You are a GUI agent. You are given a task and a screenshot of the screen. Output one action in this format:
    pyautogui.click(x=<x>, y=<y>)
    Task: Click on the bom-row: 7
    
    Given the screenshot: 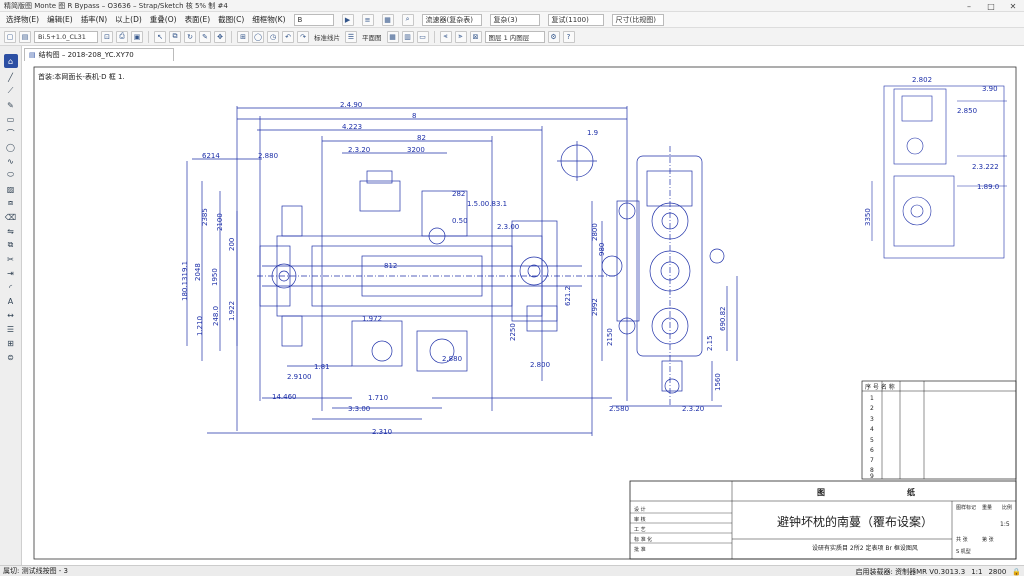 What is the action you would take?
    pyautogui.click(x=872, y=460)
    